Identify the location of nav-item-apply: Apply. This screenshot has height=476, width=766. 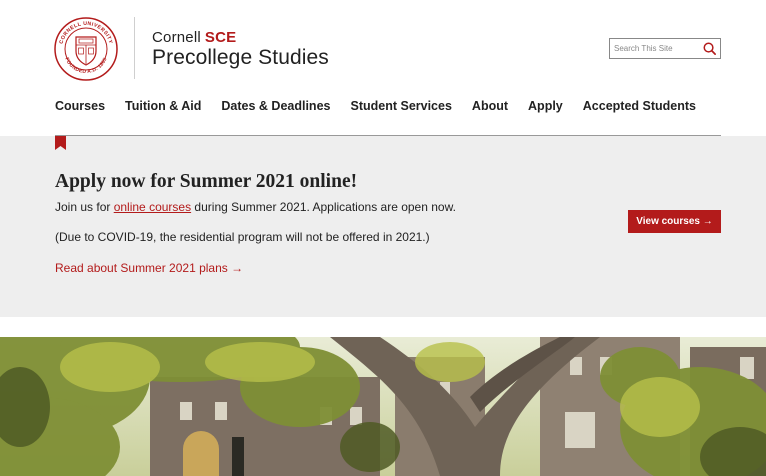
(545, 106).